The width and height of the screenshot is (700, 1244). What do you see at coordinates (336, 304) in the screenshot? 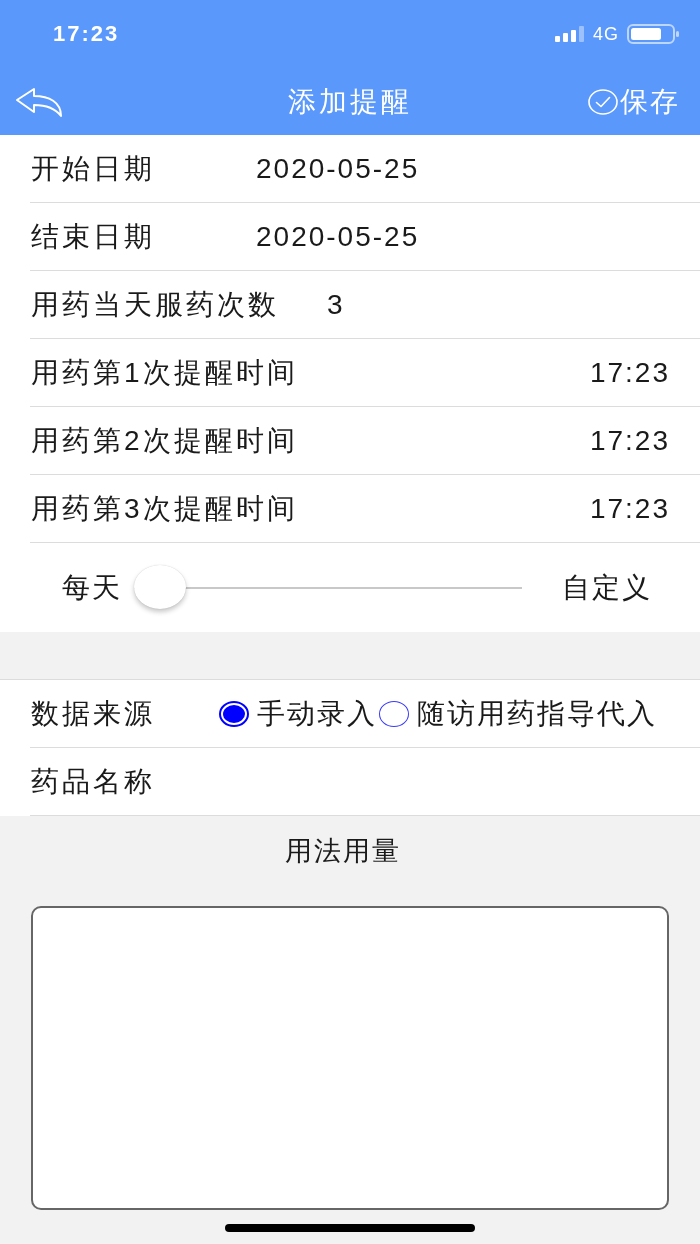
I see `count-value: 3` at bounding box center [336, 304].